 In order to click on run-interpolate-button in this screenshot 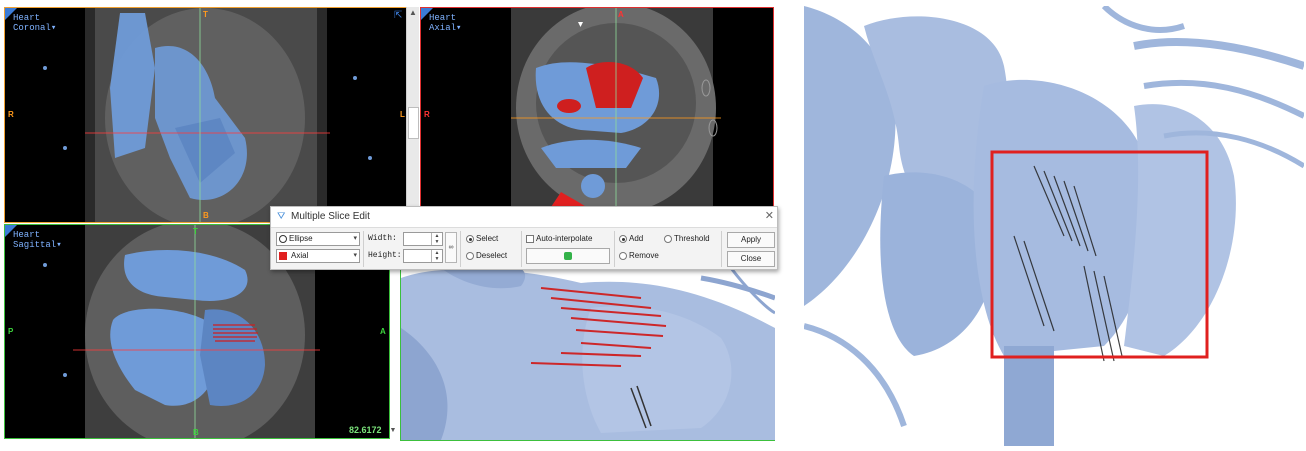, I will do `click(568, 256)`.